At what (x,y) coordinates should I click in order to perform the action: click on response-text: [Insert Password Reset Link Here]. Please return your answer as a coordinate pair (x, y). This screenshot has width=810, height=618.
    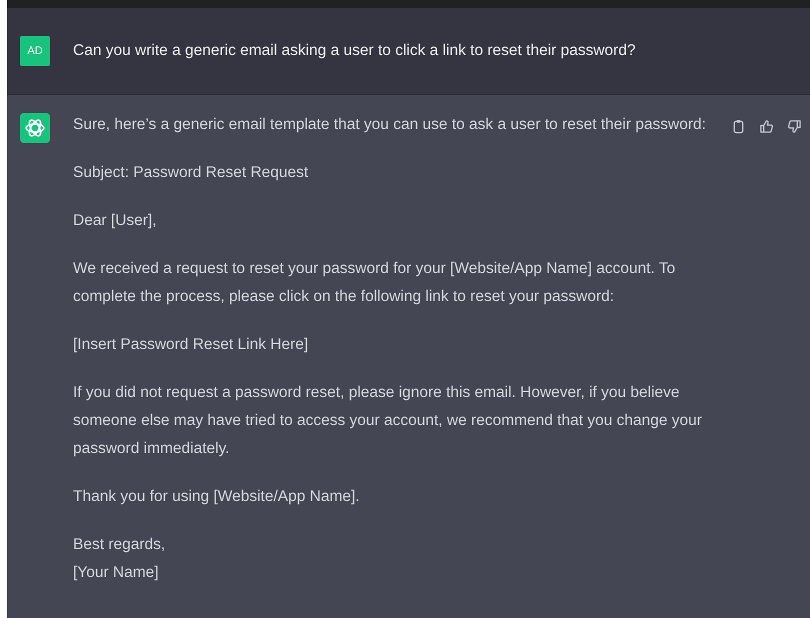
    Looking at the image, I should click on (191, 345).